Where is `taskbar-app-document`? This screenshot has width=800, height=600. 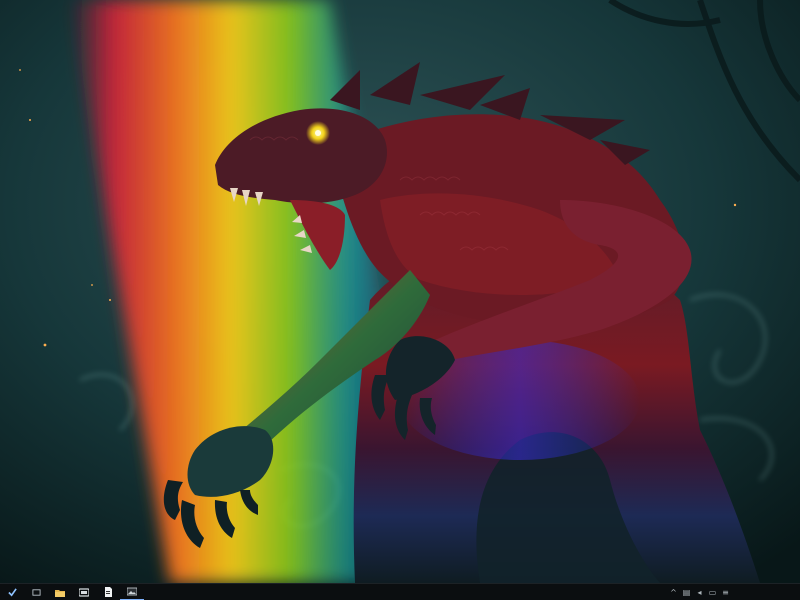
taskbar-app-document is located at coordinates (108, 592).